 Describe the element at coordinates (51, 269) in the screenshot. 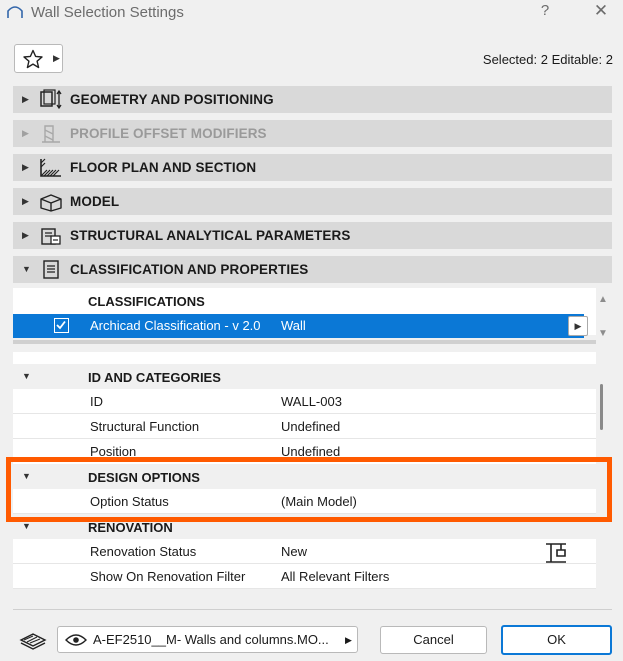

I see `document-icon` at that location.